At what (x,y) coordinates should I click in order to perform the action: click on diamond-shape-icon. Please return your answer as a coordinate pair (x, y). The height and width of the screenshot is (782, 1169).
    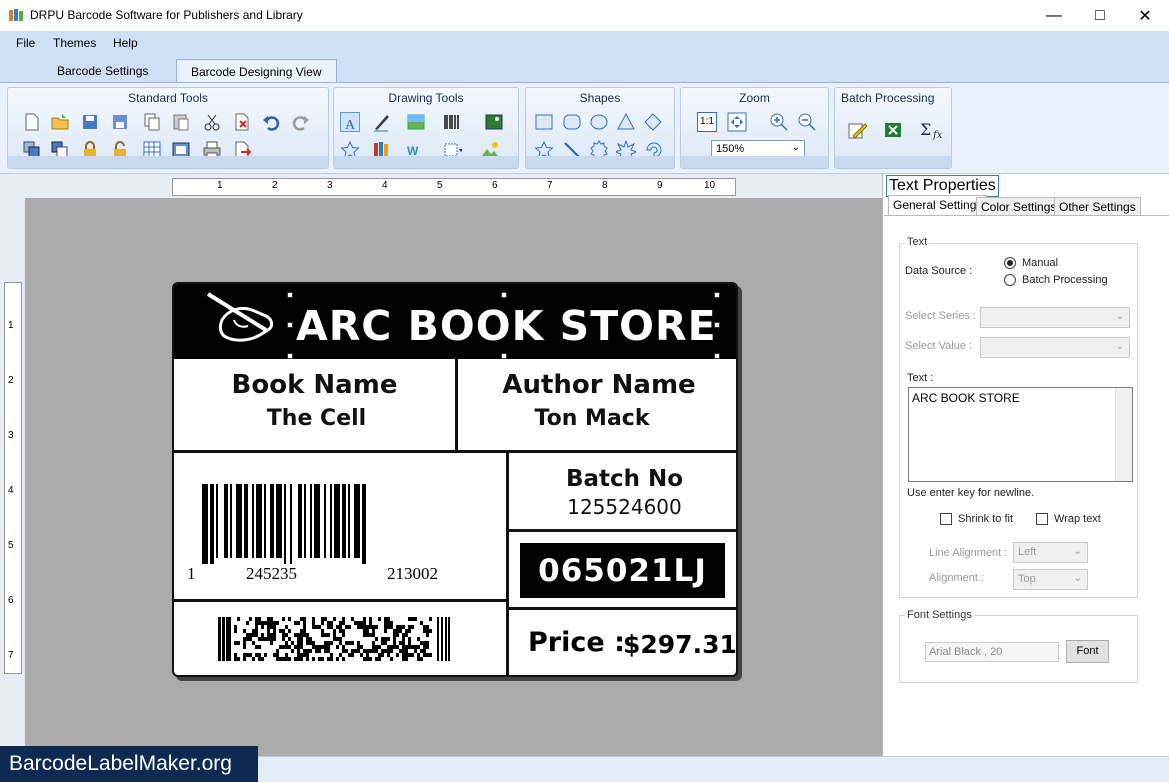
    Looking at the image, I should click on (653, 122).